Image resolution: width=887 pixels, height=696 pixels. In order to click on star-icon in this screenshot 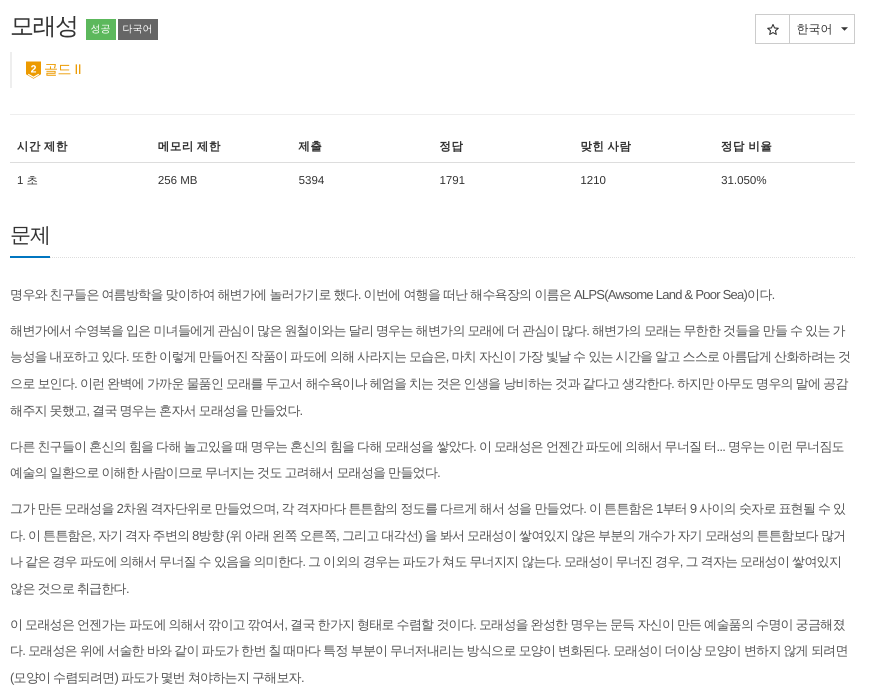, I will do `click(772, 29)`.